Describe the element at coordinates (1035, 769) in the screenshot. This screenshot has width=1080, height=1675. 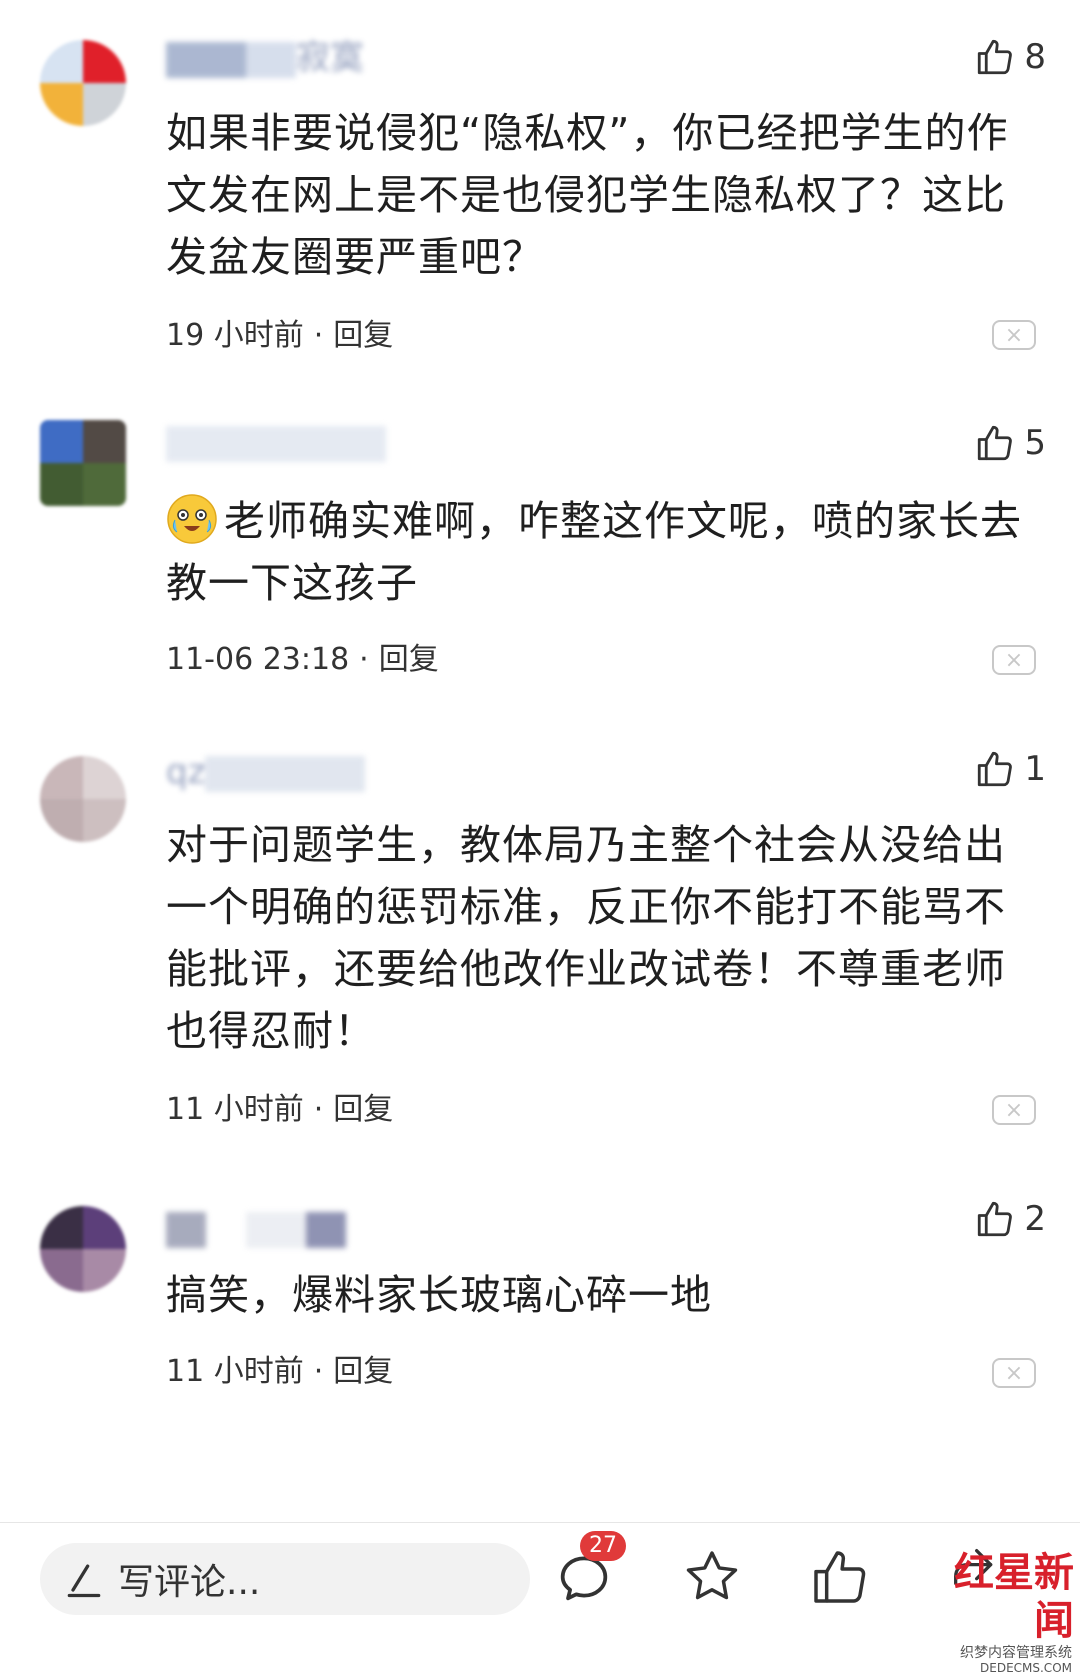
I see `like-count: 1` at that location.